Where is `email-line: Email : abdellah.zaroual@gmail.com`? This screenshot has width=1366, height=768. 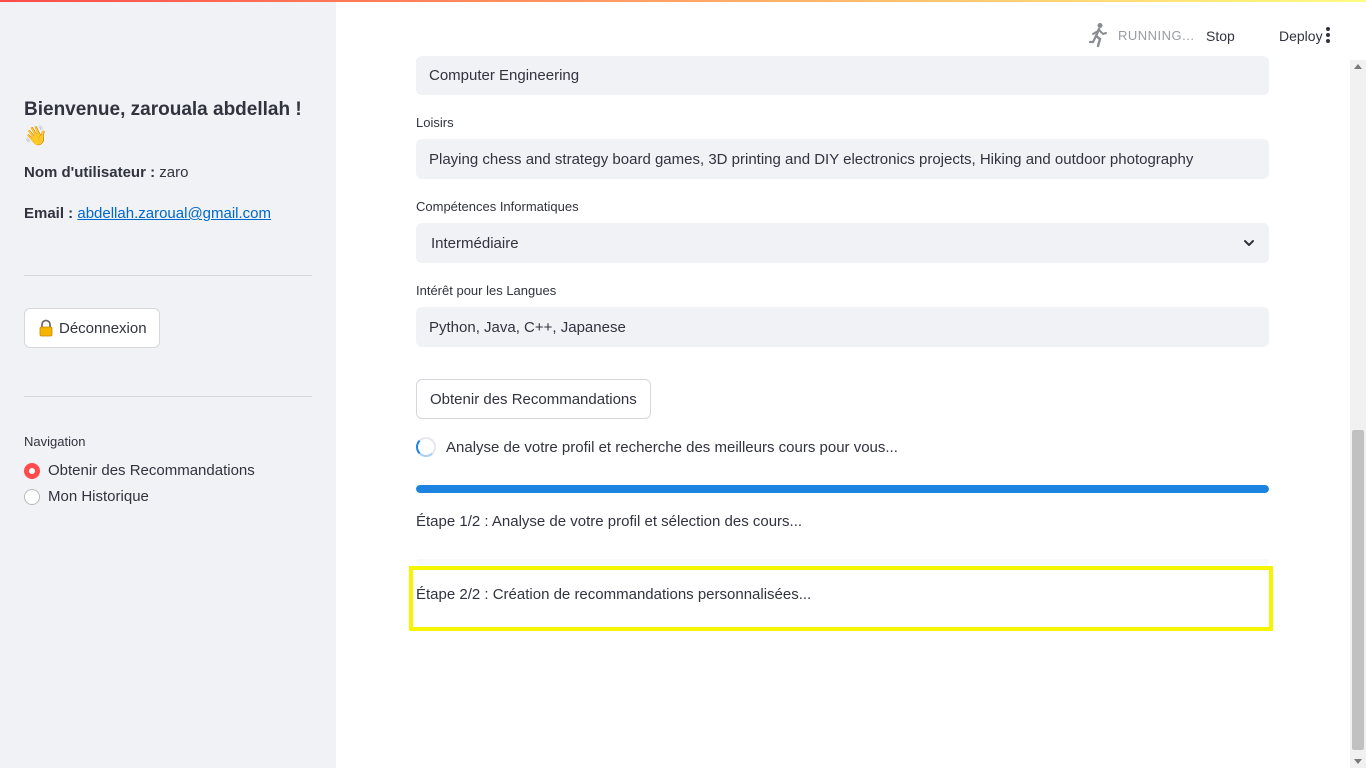 email-line: Email : abdellah.zaroual@gmail.com is located at coordinates (147, 213).